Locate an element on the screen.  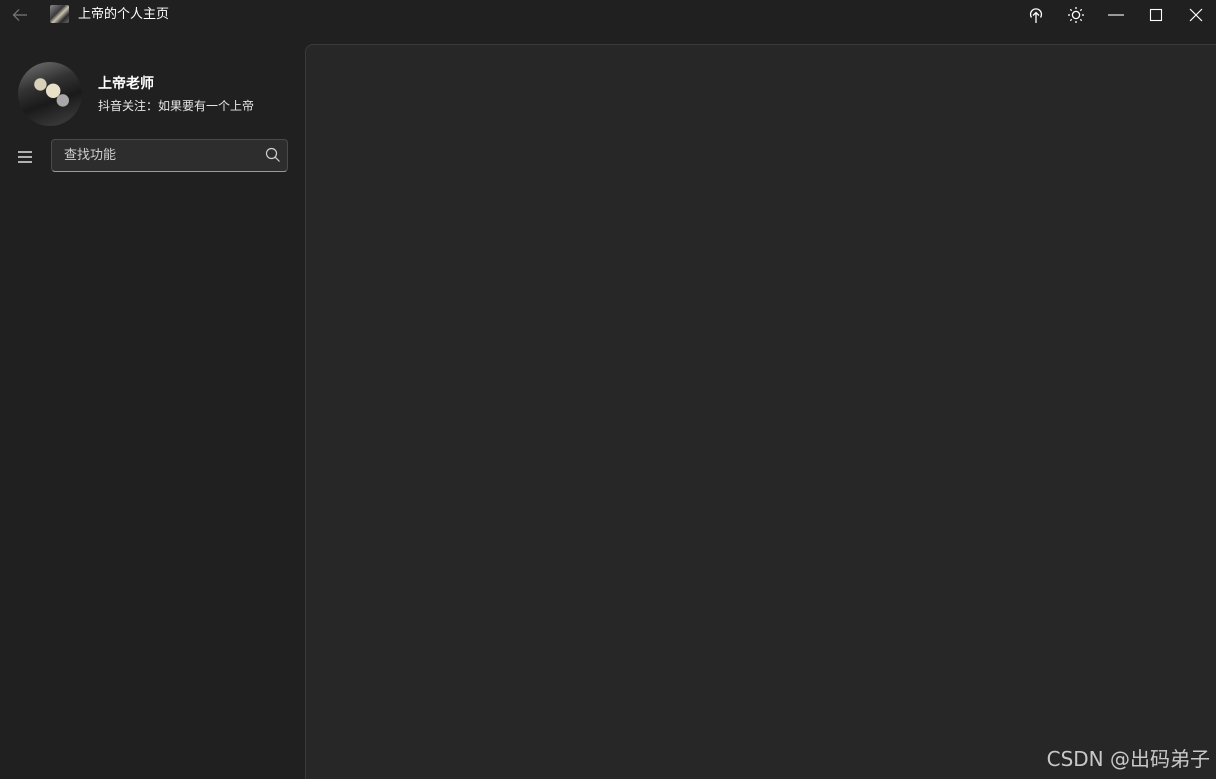
app-icon is located at coordinates (59, 14).